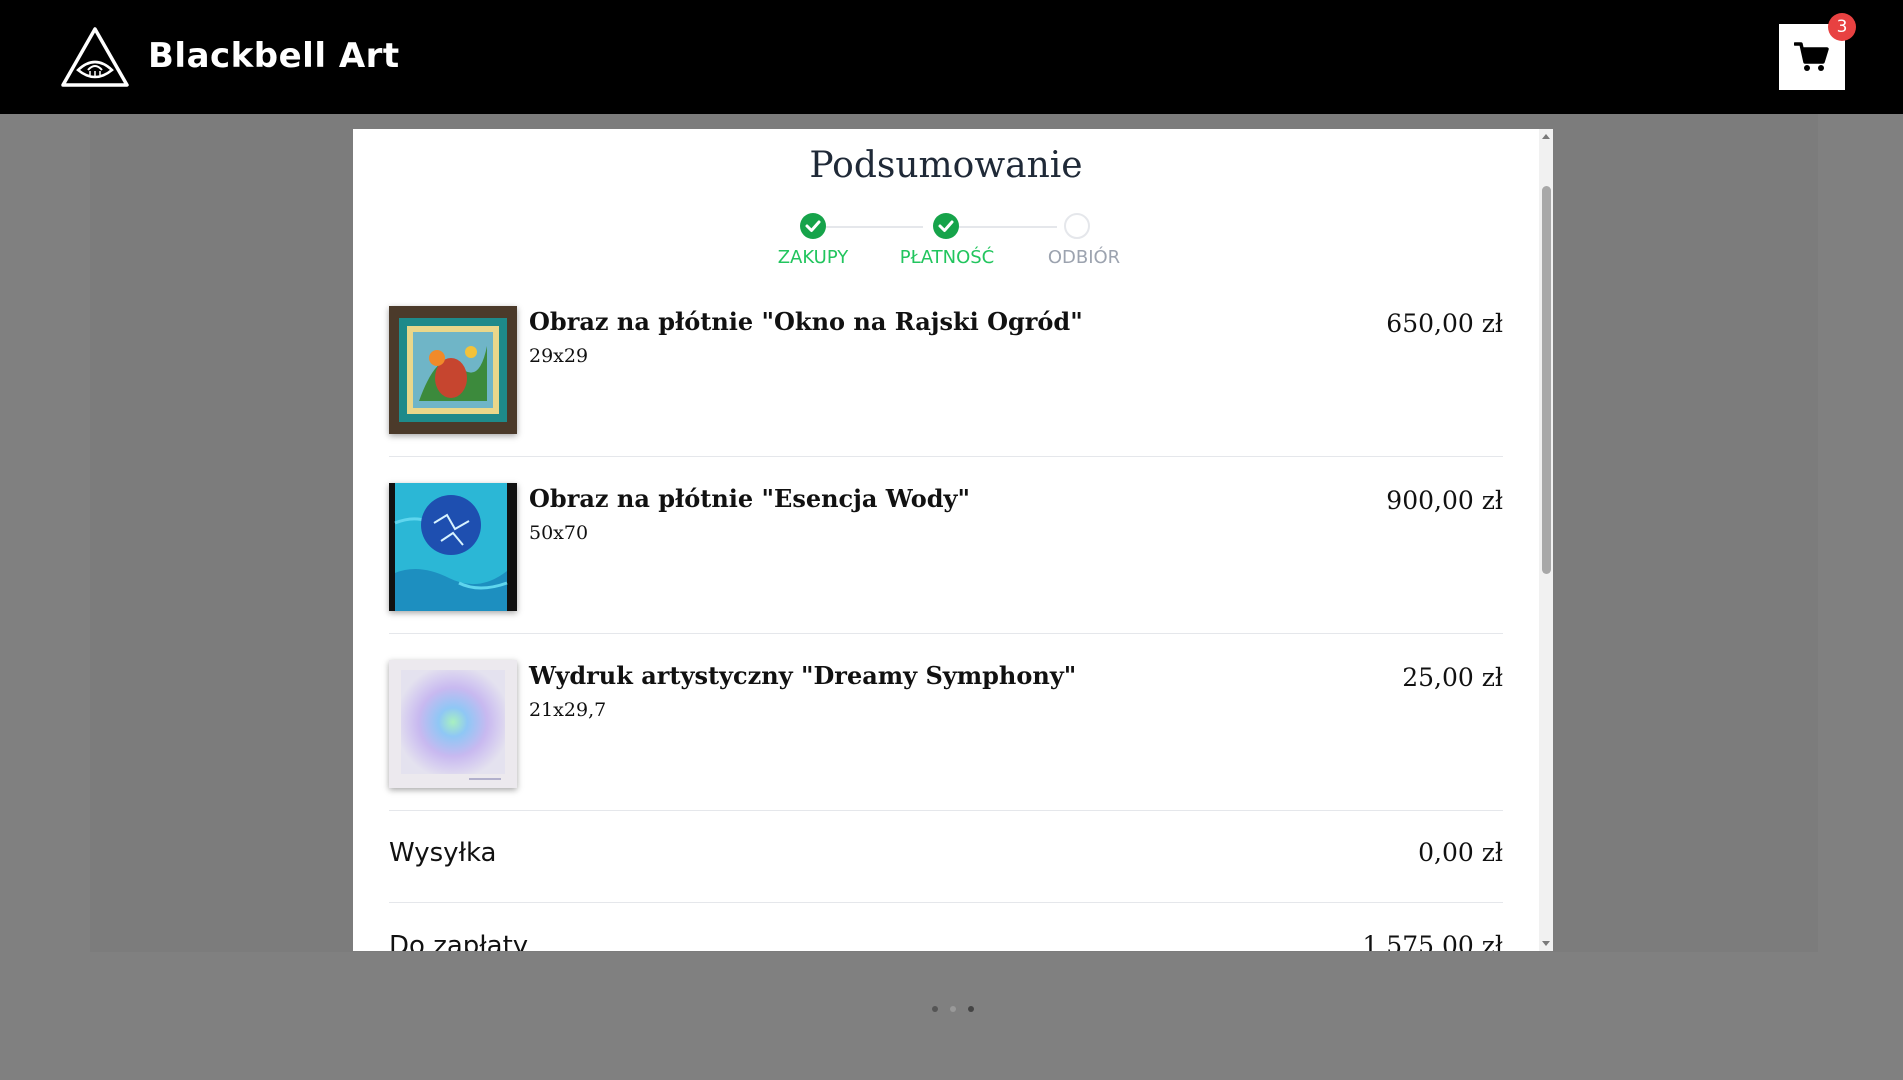 The image size is (1903, 1080). What do you see at coordinates (946, 226) in the screenshot?
I see `step-2-check-icon` at bounding box center [946, 226].